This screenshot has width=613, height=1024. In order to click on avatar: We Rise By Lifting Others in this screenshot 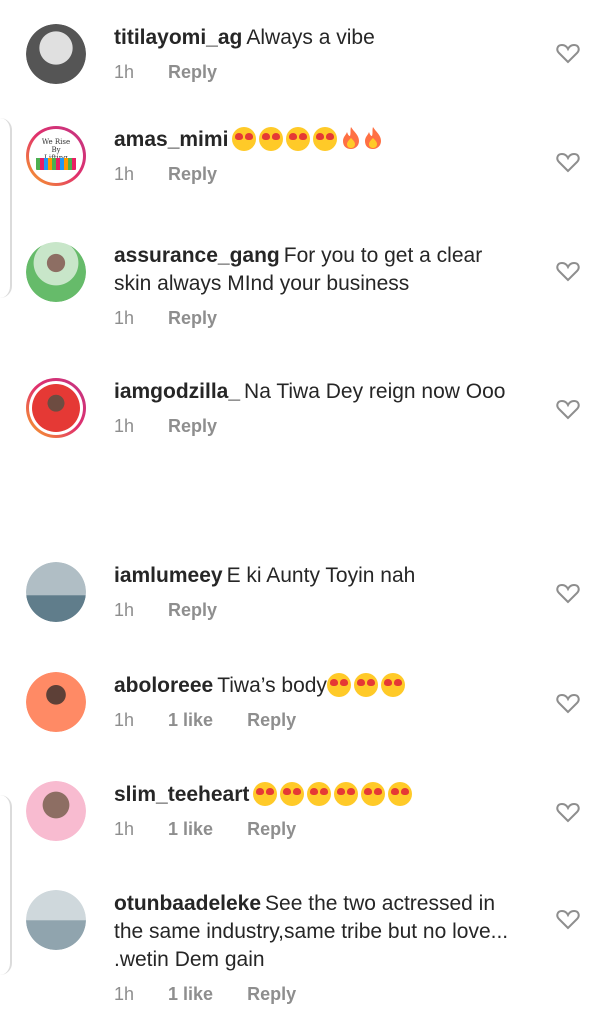, I will do `click(56, 156)`.